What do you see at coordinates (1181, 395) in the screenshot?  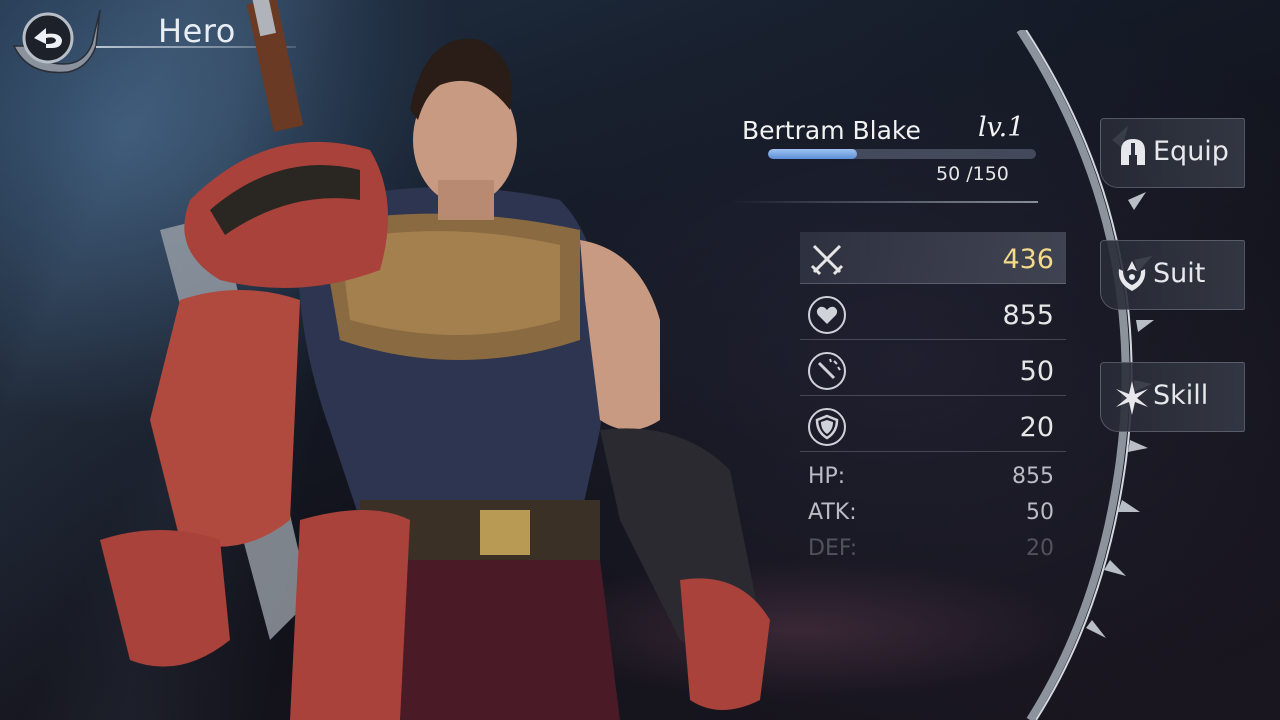 I see `tab-skill-label: Skill` at bounding box center [1181, 395].